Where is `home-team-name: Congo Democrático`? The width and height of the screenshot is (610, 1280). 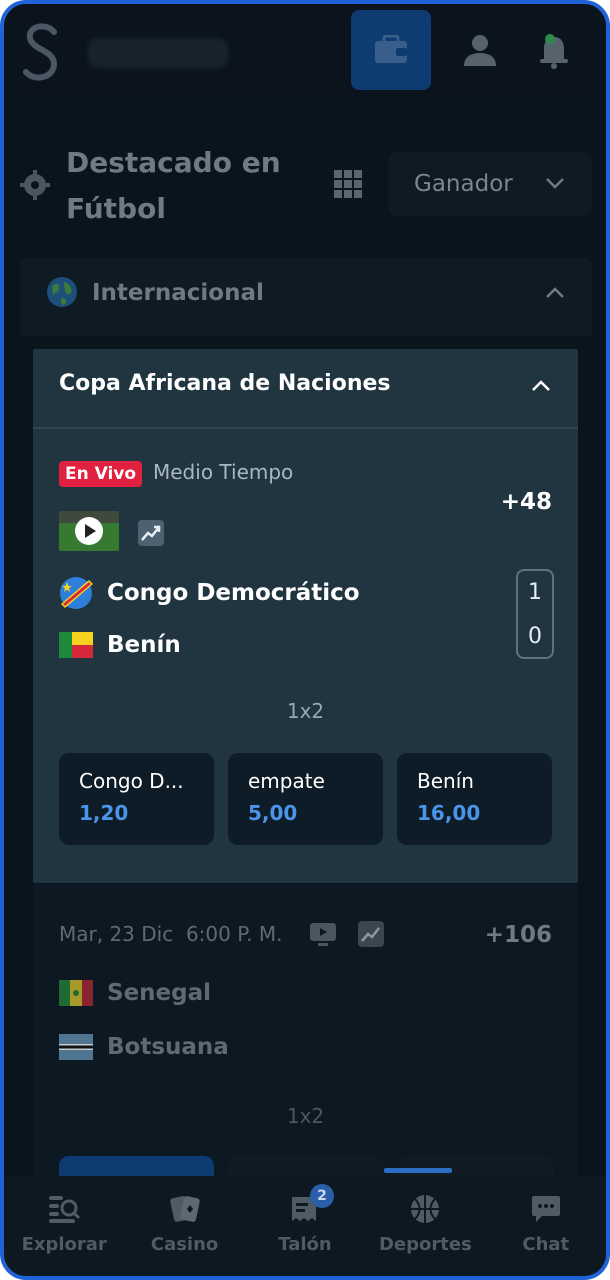
home-team-name: Congo Democrático is located at coordinates (233, 593).